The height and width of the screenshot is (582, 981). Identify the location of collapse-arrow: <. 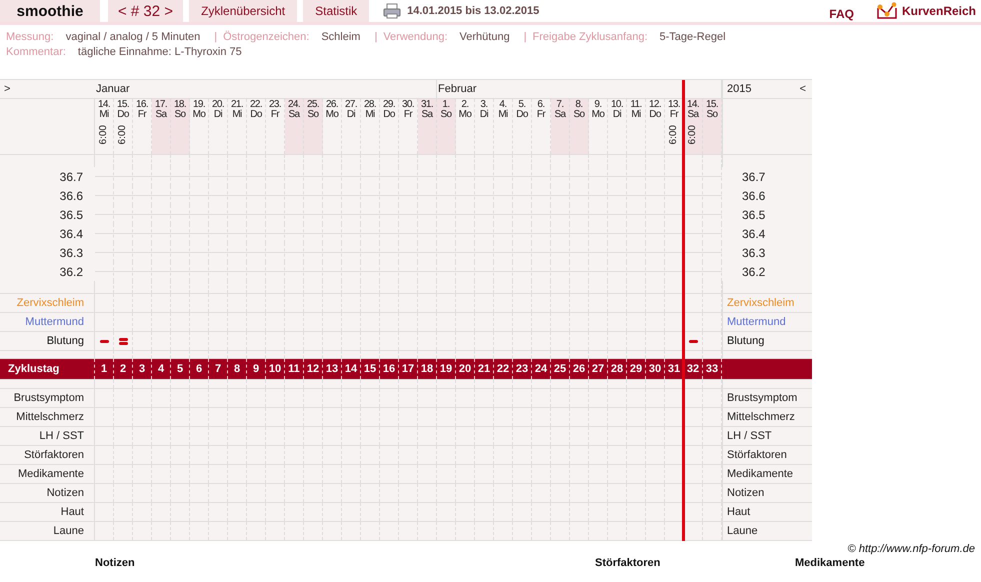
(803, 89).